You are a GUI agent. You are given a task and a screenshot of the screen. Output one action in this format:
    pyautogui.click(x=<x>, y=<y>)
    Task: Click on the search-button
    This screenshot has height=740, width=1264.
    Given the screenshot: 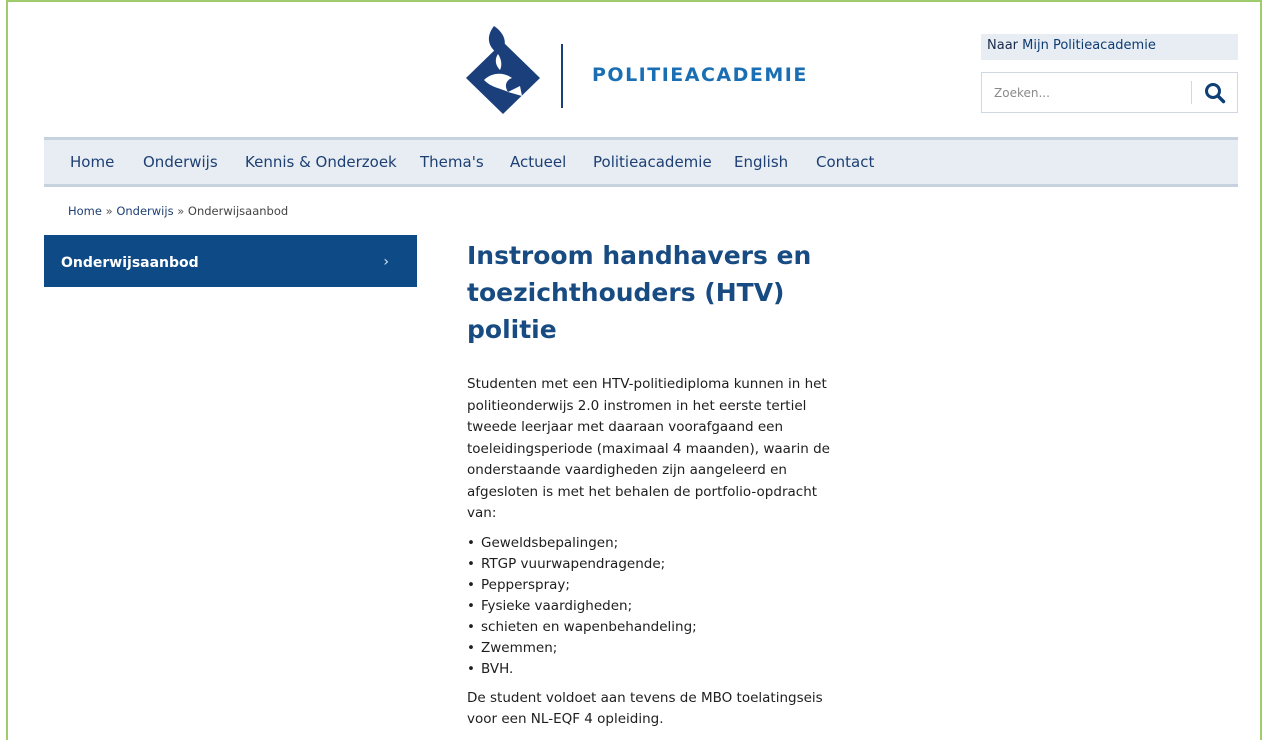 What is the action you would take?
    pyautogui.click(x=1215, y=92)
    